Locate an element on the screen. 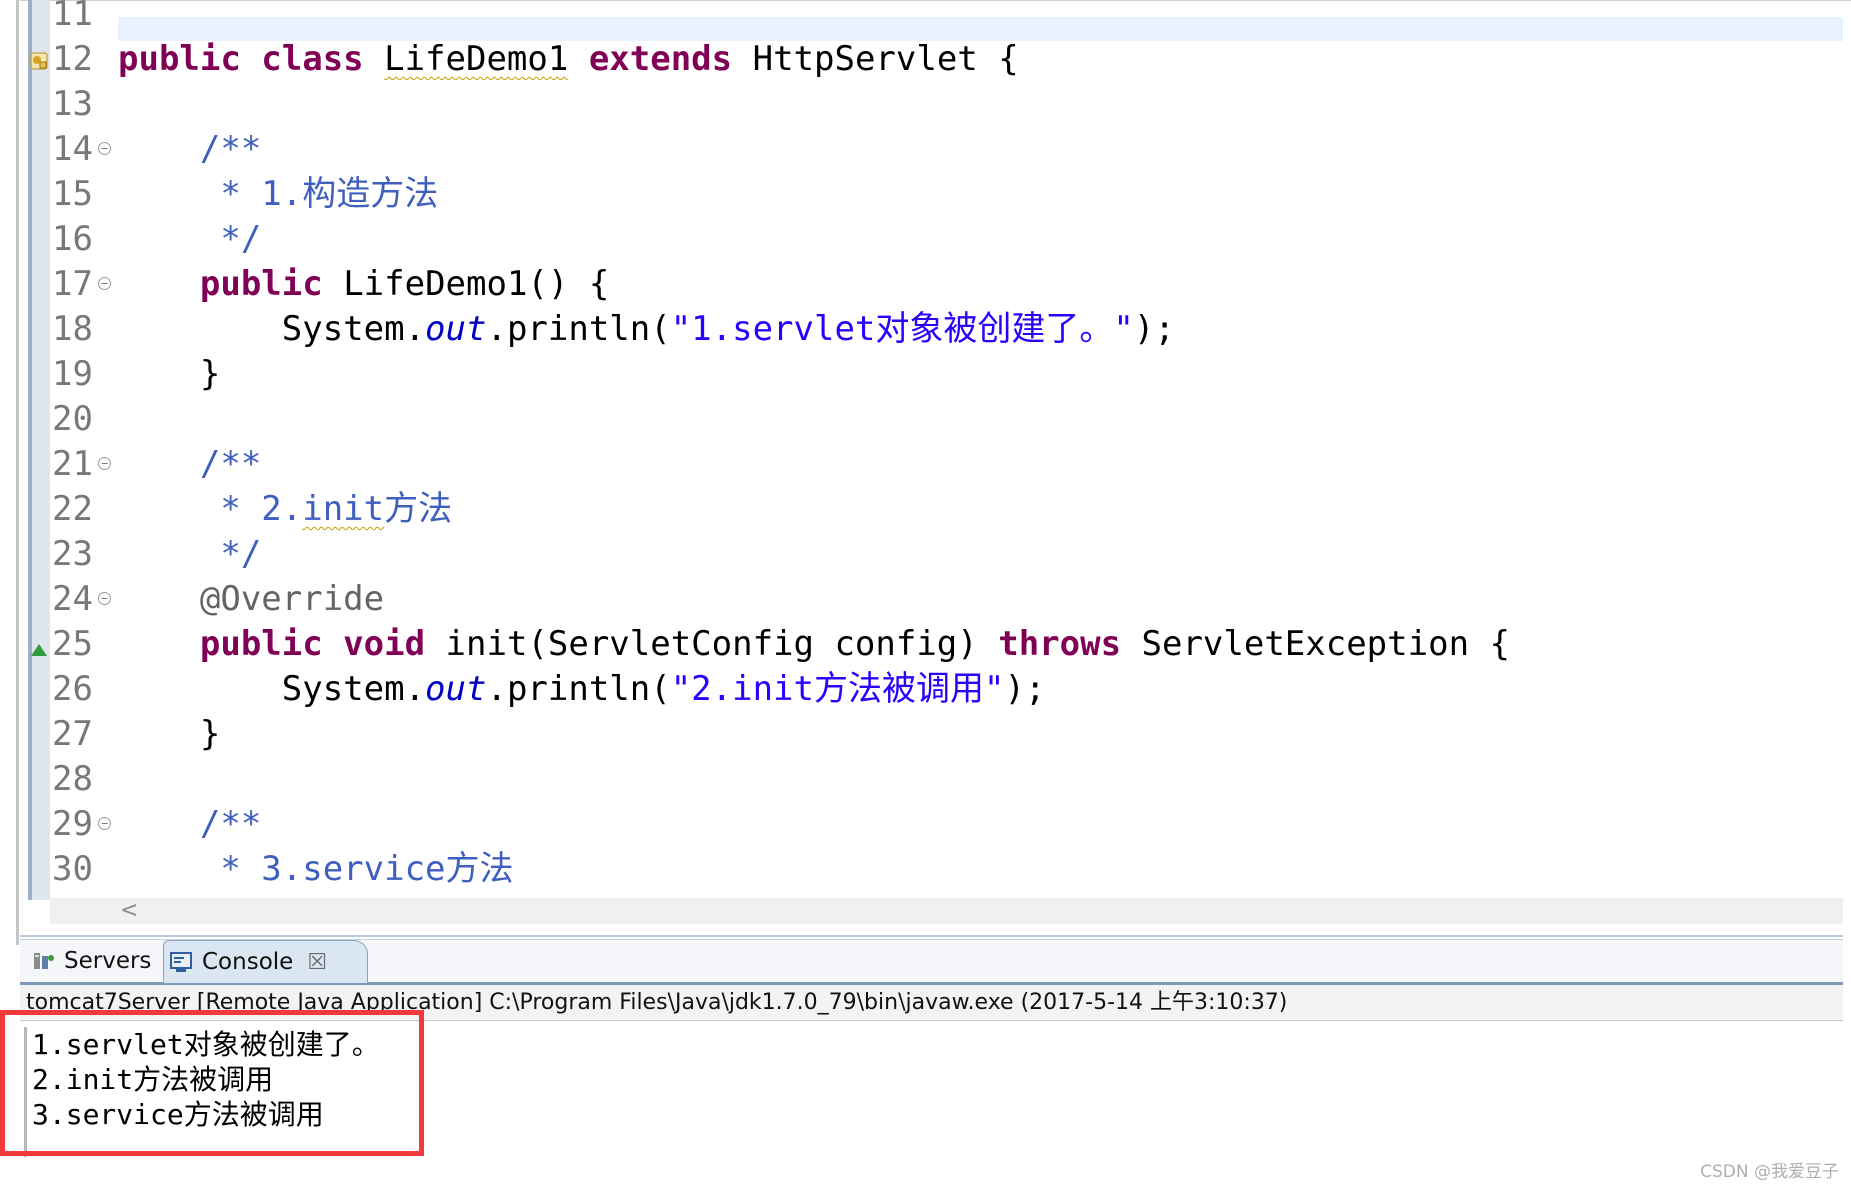  panel-tab-strip: Servers Console ☒ is located at coordinates (931, 962).